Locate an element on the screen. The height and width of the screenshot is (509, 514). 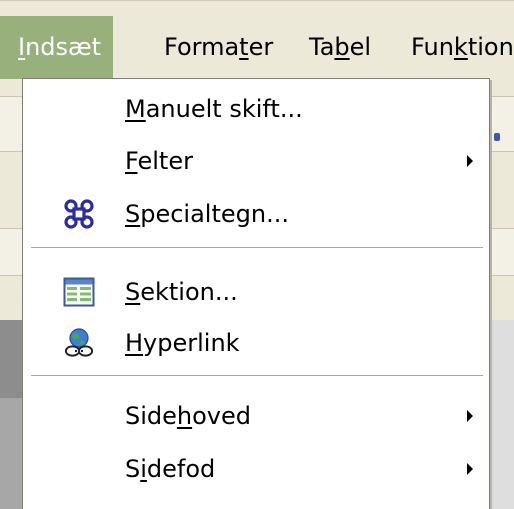
menu-table: Tabel is located at coordinates (340, 47).